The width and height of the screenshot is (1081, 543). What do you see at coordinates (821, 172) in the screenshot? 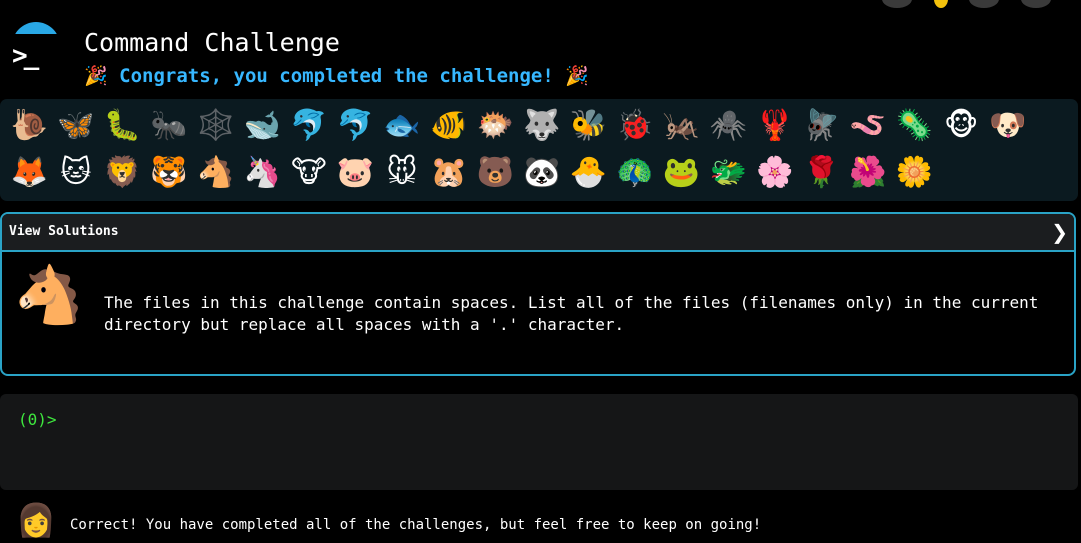
I see `animal-icon: 🌹` at bounding box center [821, 172].